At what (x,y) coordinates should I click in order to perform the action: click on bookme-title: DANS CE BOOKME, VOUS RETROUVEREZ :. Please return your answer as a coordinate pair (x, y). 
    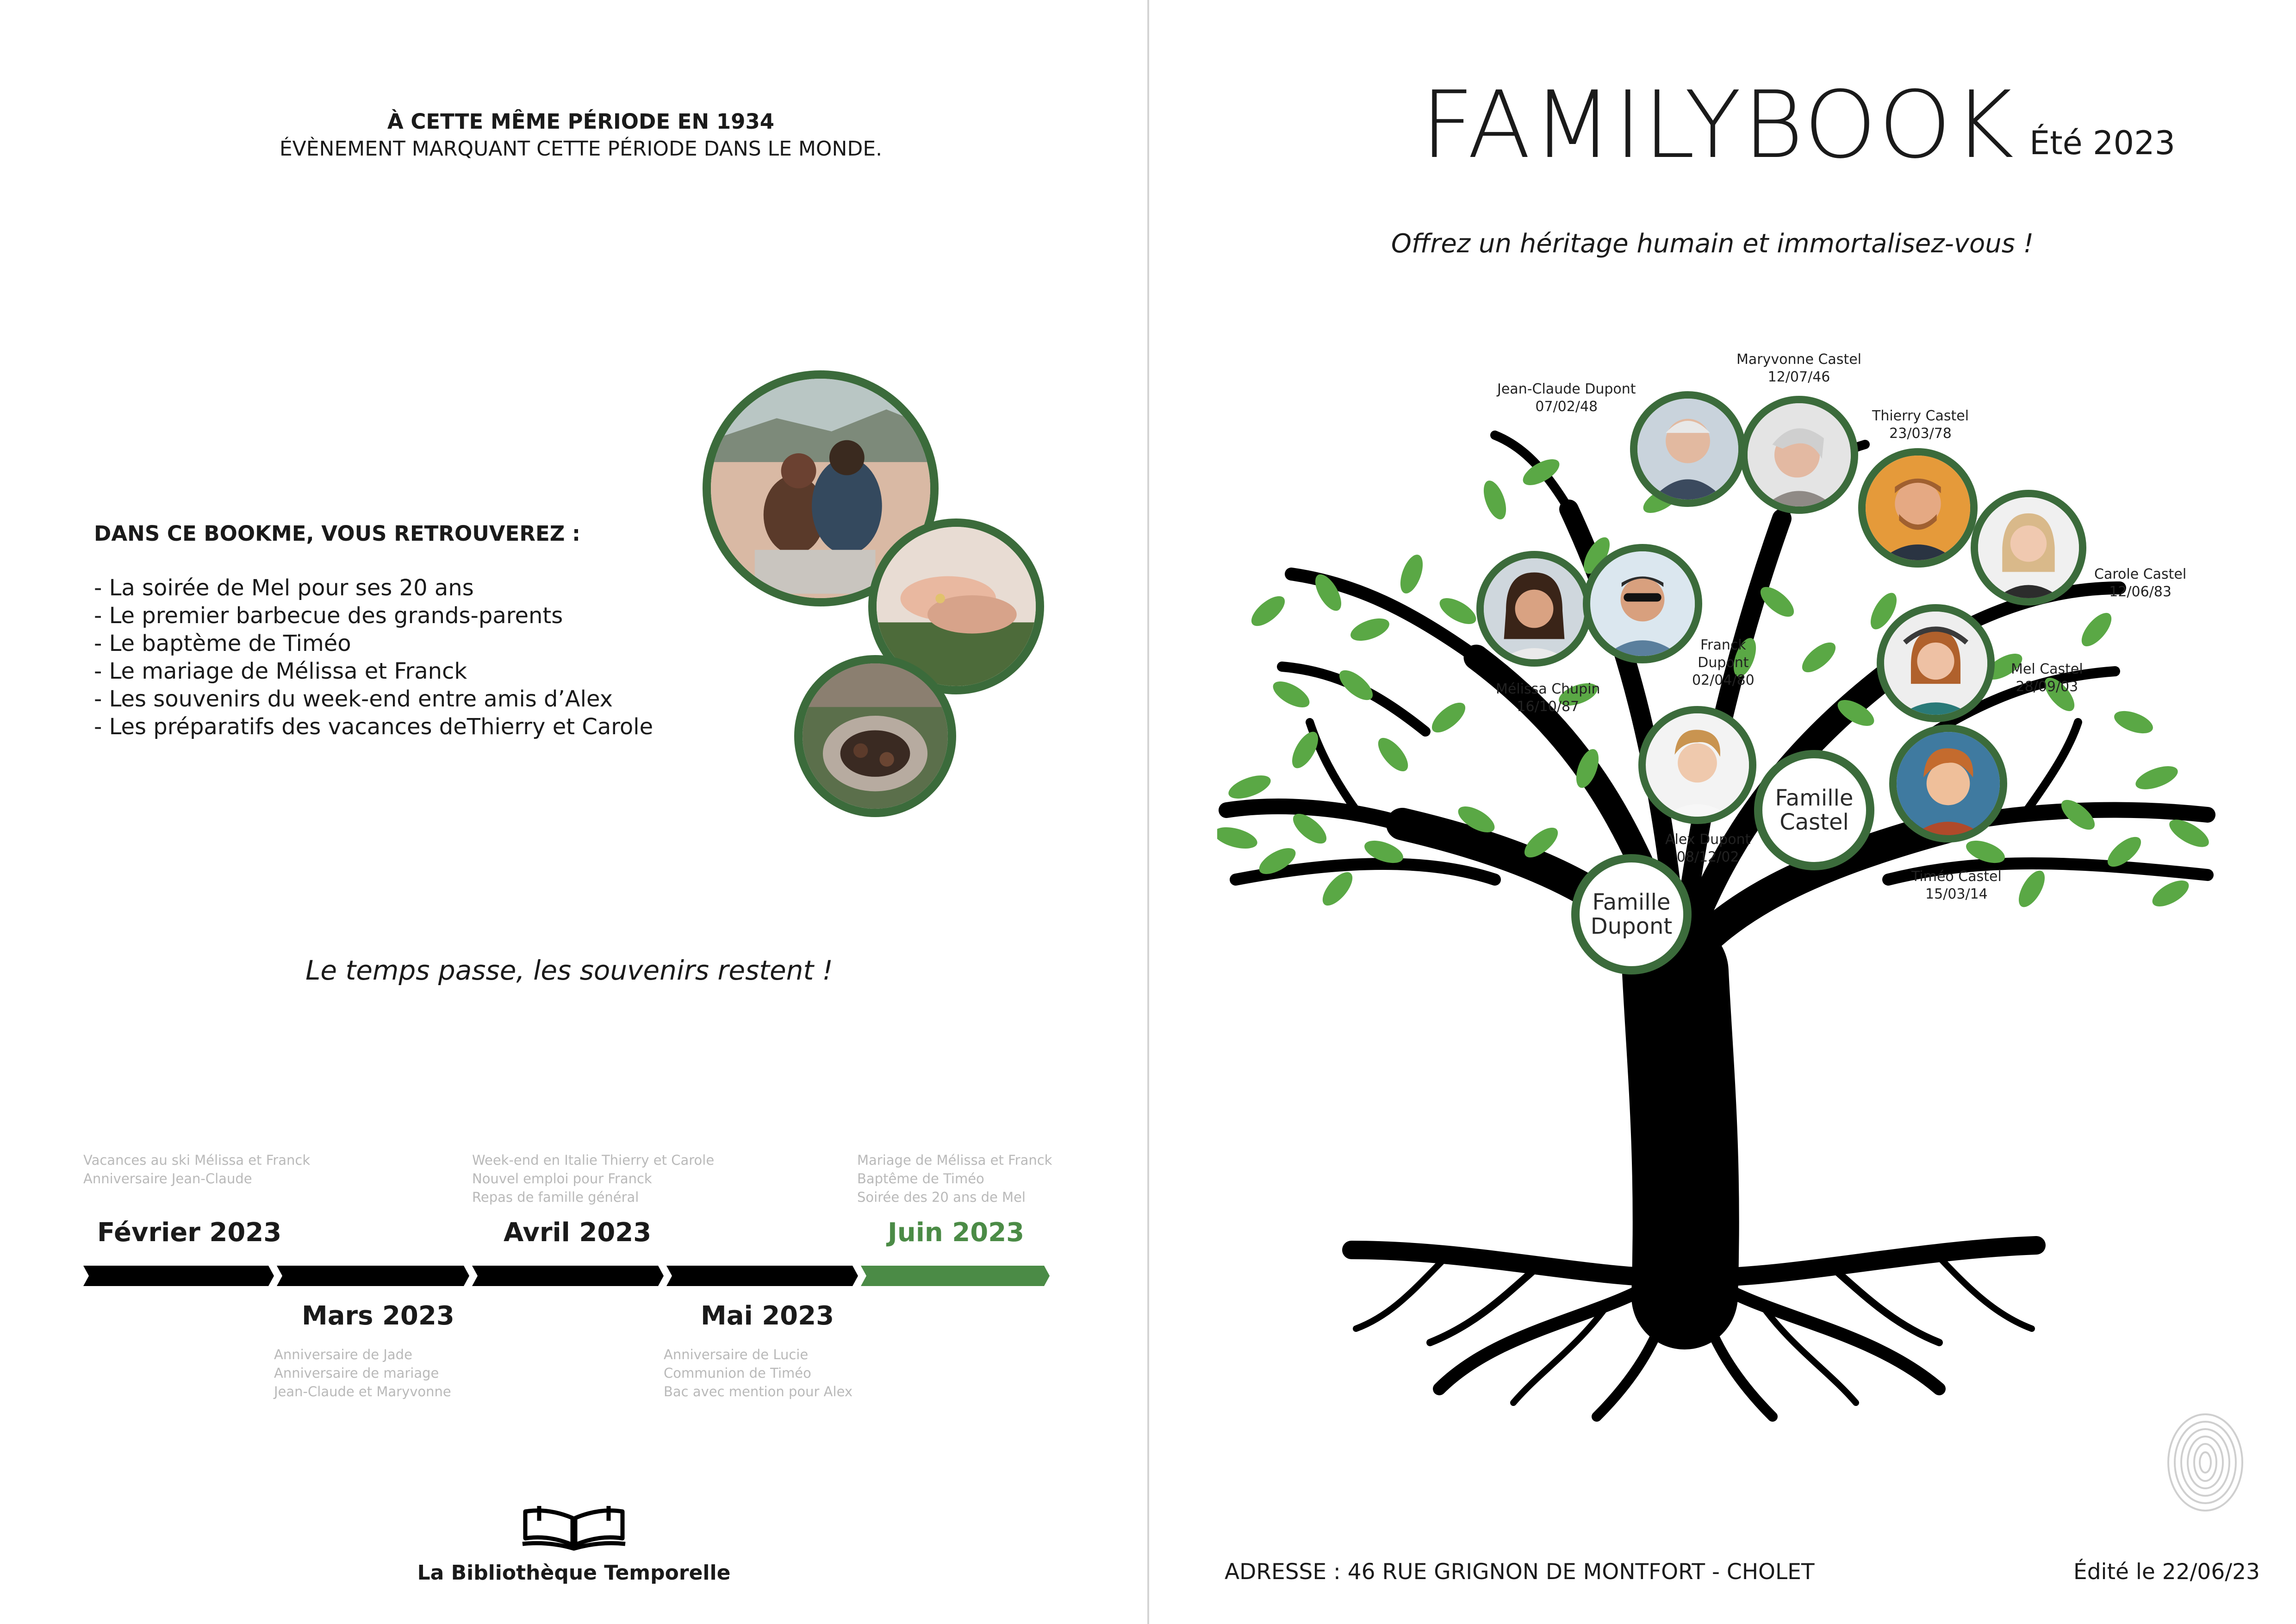
    Looking at the image, I should click on (337, 533).